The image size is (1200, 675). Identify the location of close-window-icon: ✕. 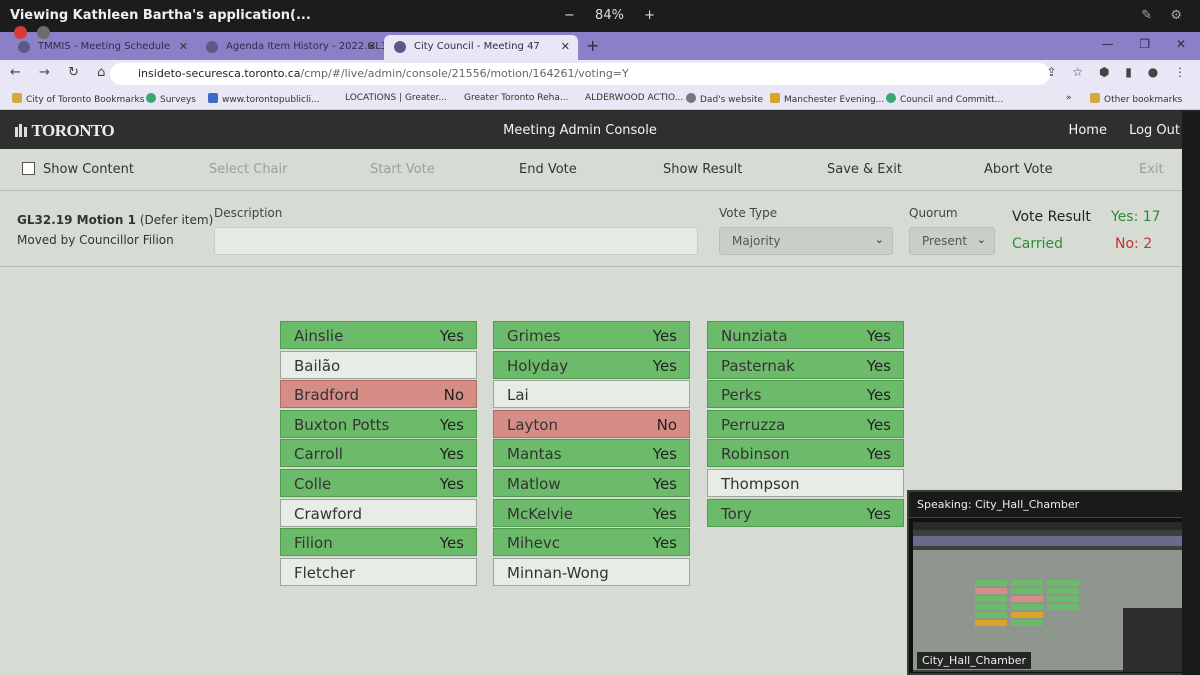
(1181, 44).